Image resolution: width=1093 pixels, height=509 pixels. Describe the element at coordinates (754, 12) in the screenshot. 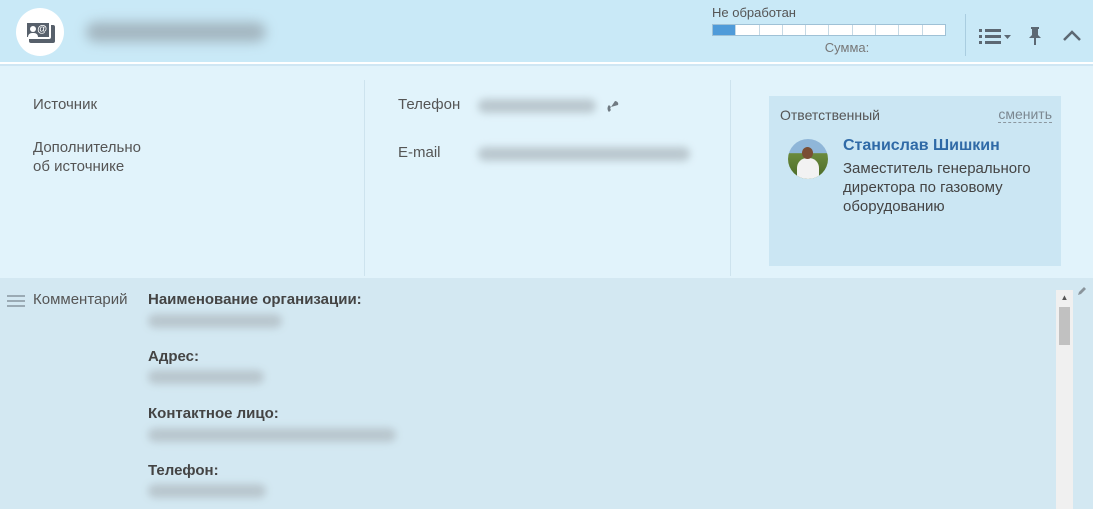

I see `status-label: Не обработан` at that location.